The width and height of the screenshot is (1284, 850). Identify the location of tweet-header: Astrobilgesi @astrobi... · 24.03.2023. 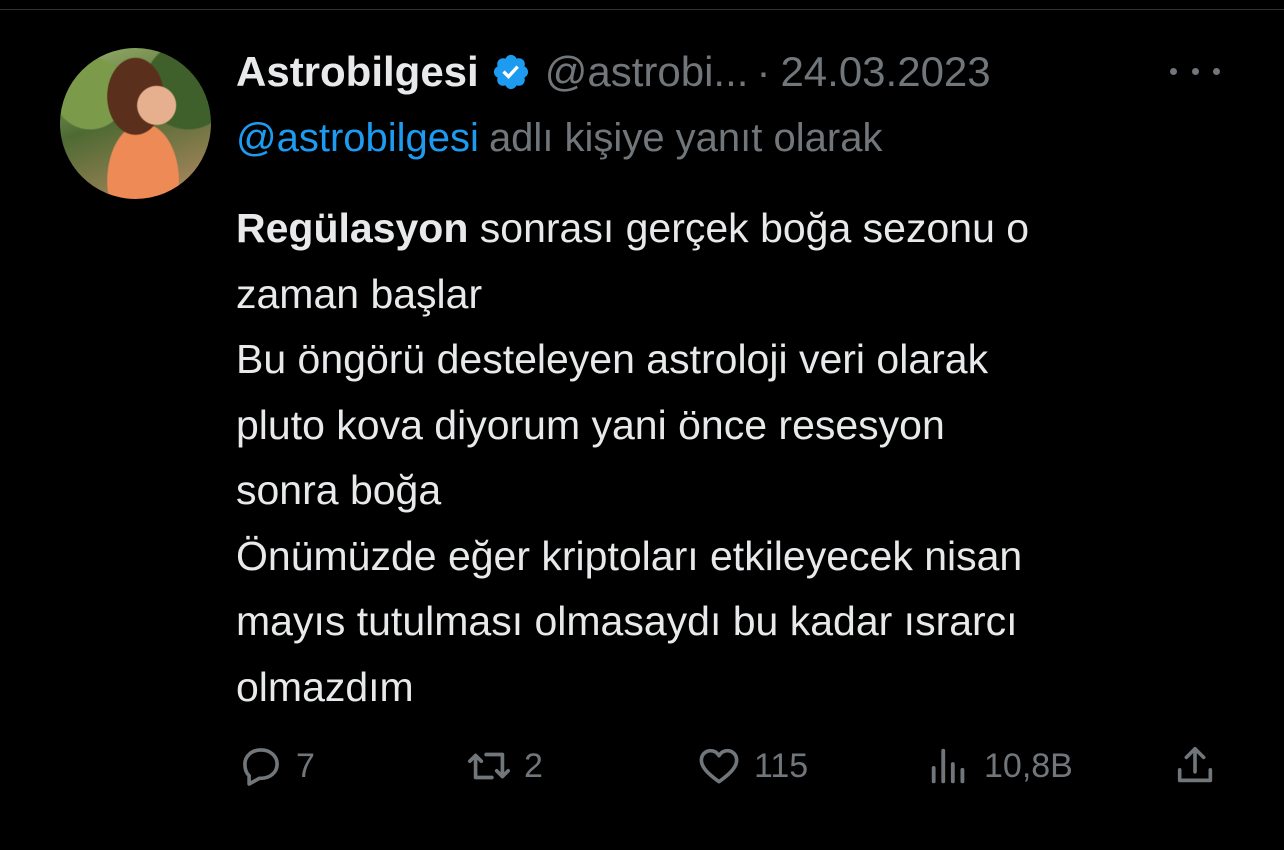
(613, 72).